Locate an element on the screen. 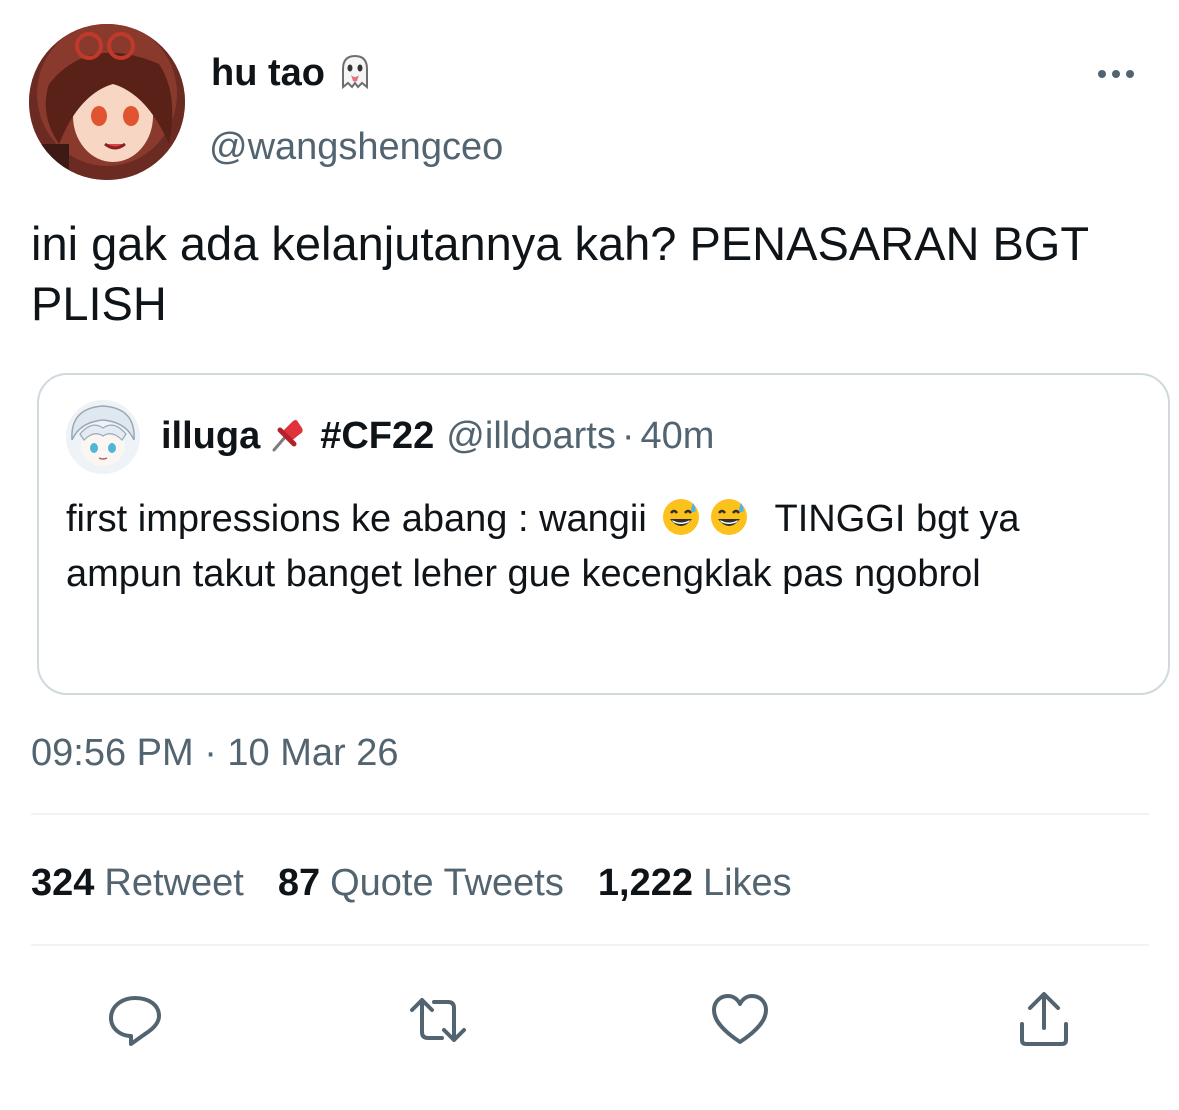  quote-text-part-1: first impressions ke abang : wangii is located at coordinates (356, 519).